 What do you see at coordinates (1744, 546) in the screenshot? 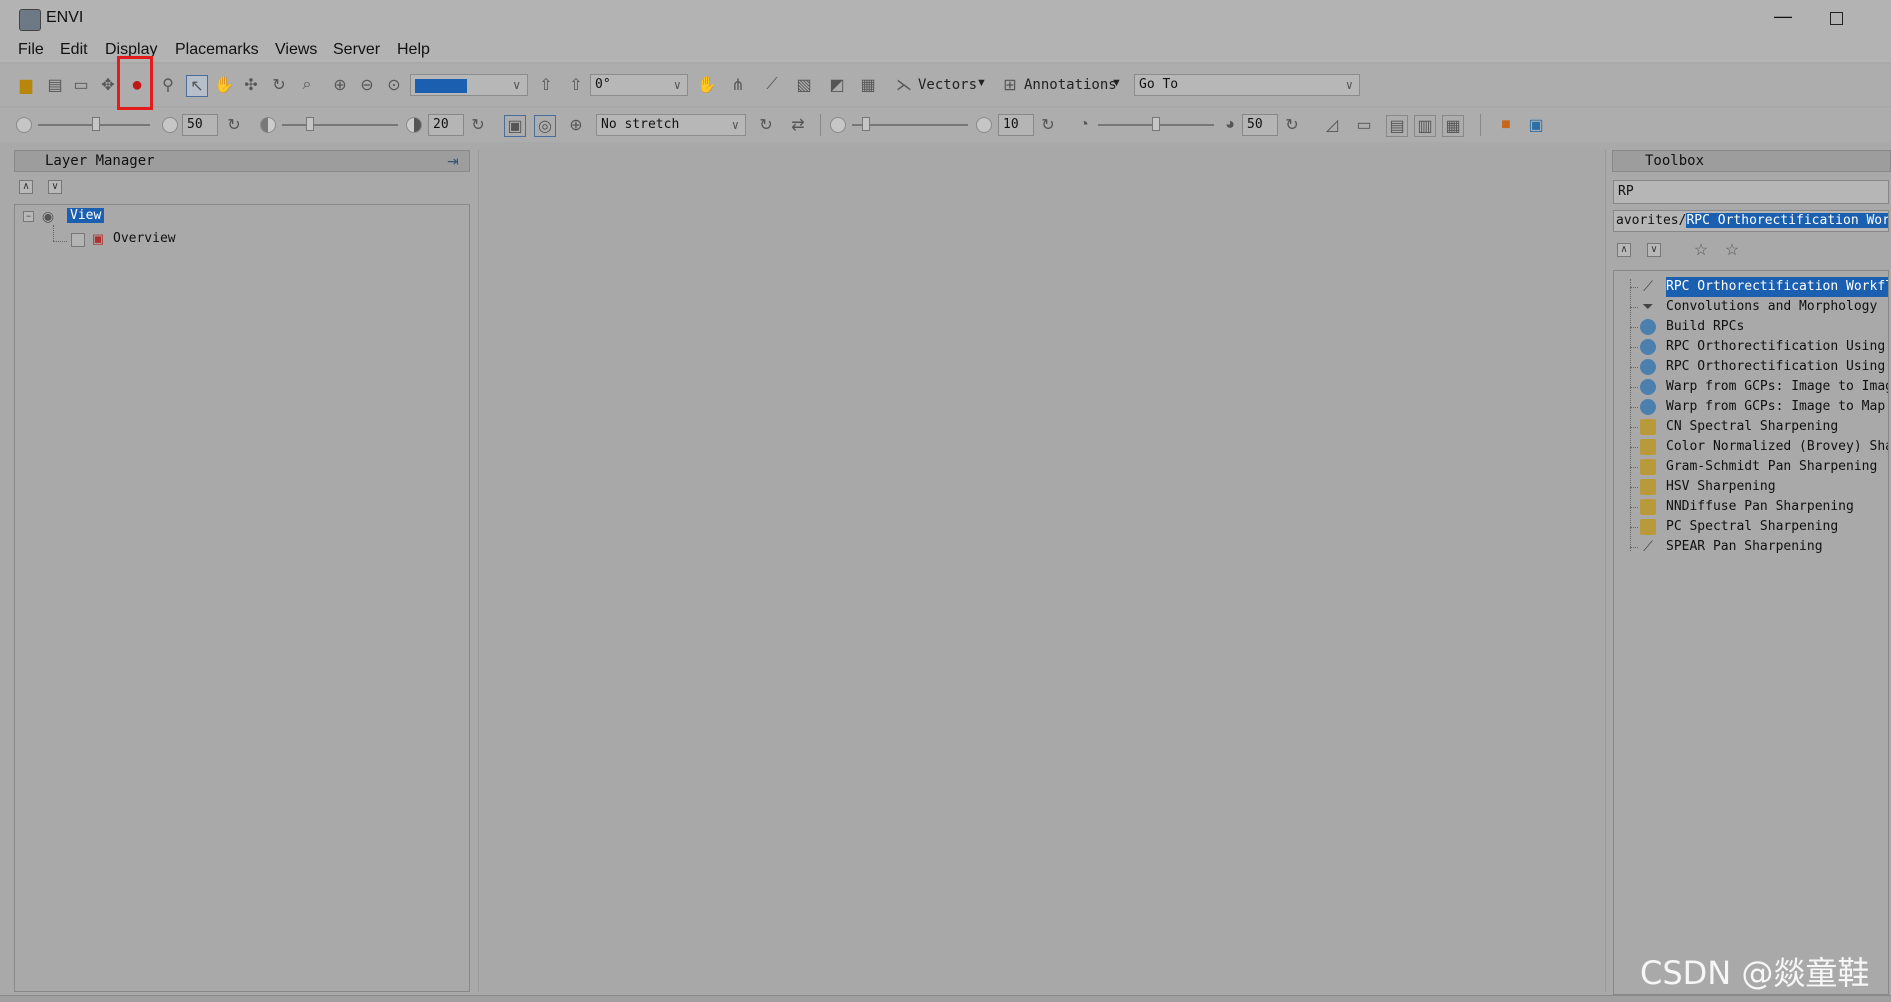
I see `toolbox-item-label: SPEAR Pan Sharpening` at bounding box center [1744, 546].